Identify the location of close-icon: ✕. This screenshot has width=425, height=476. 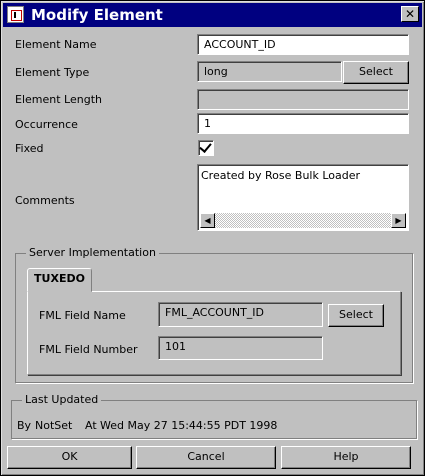
(410, 14).